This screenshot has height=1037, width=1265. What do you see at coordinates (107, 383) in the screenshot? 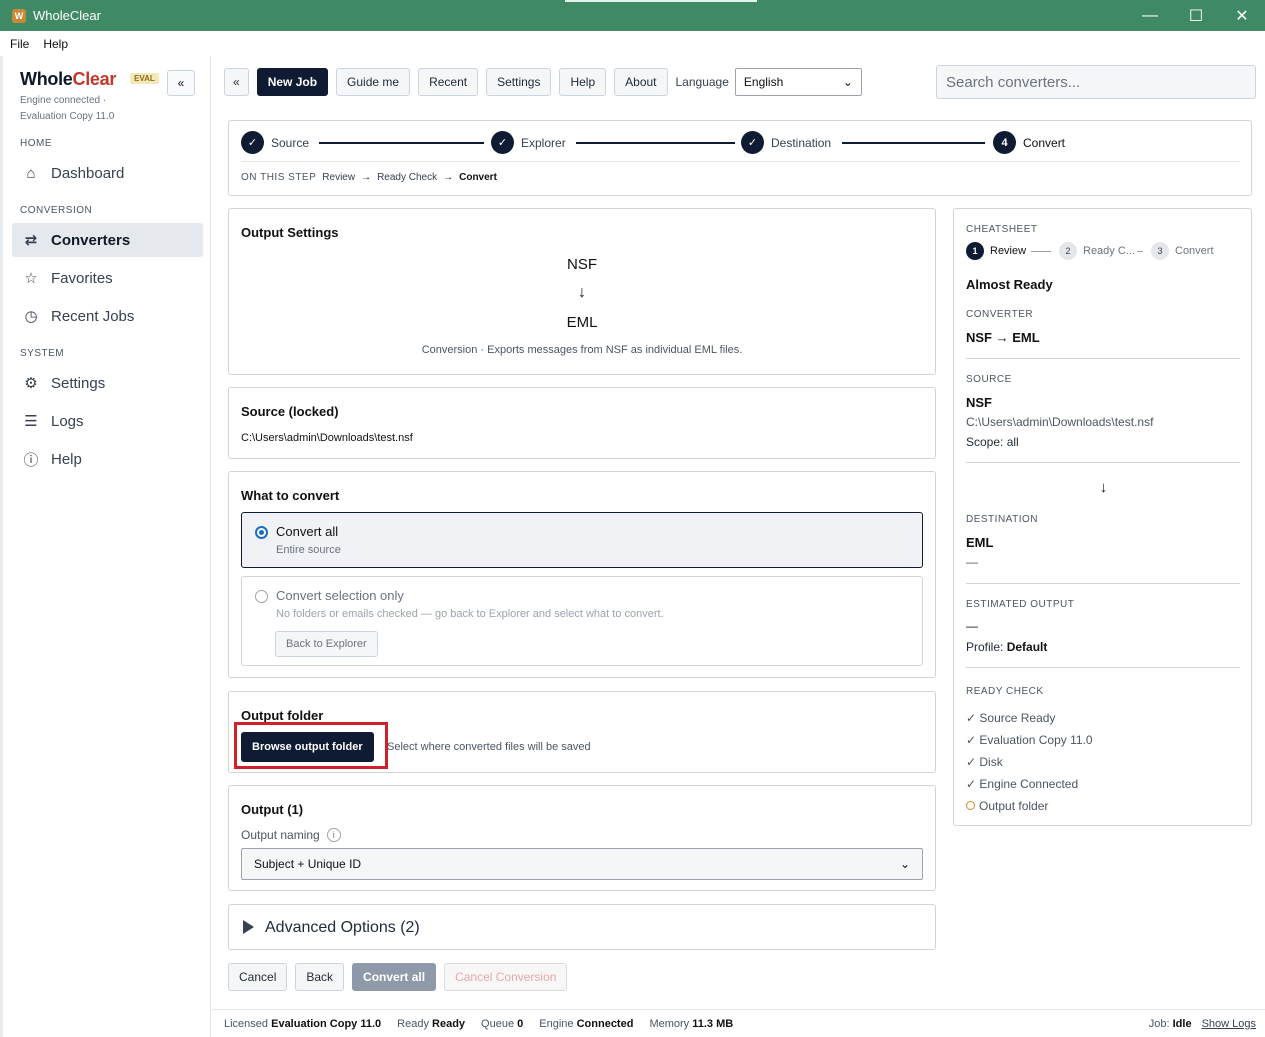
I see `sidebar-item-settings: ⚙ Settings` at bounding box center [107, 383].